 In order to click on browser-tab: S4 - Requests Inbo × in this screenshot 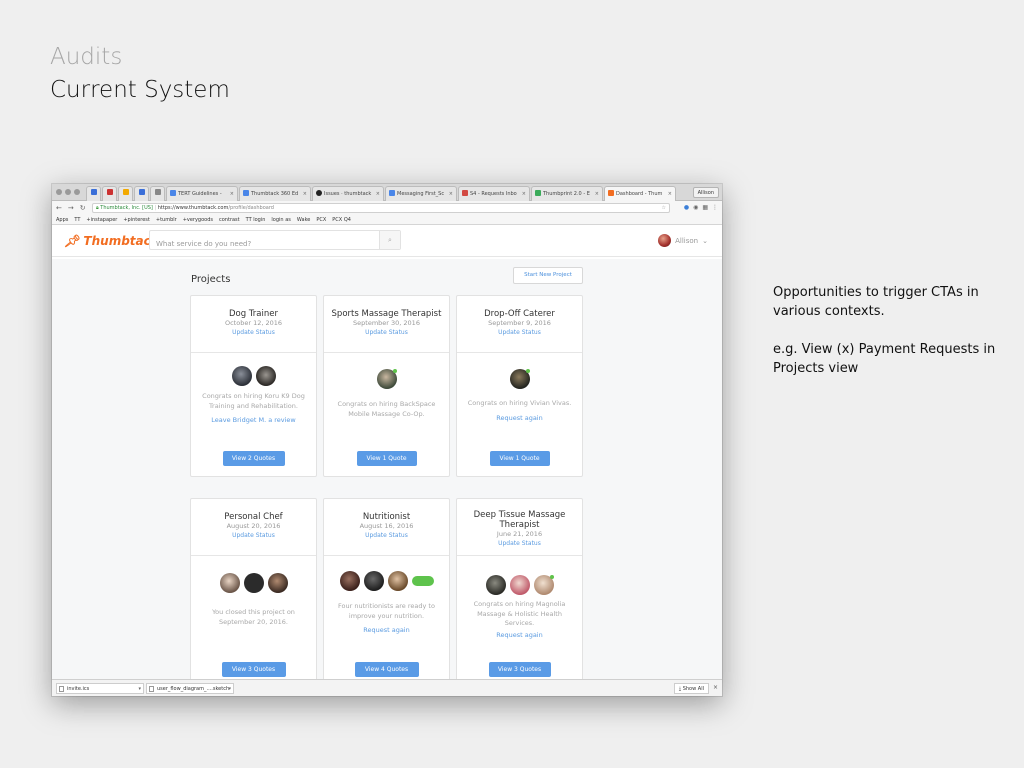, I will do `click(494, 193)`.